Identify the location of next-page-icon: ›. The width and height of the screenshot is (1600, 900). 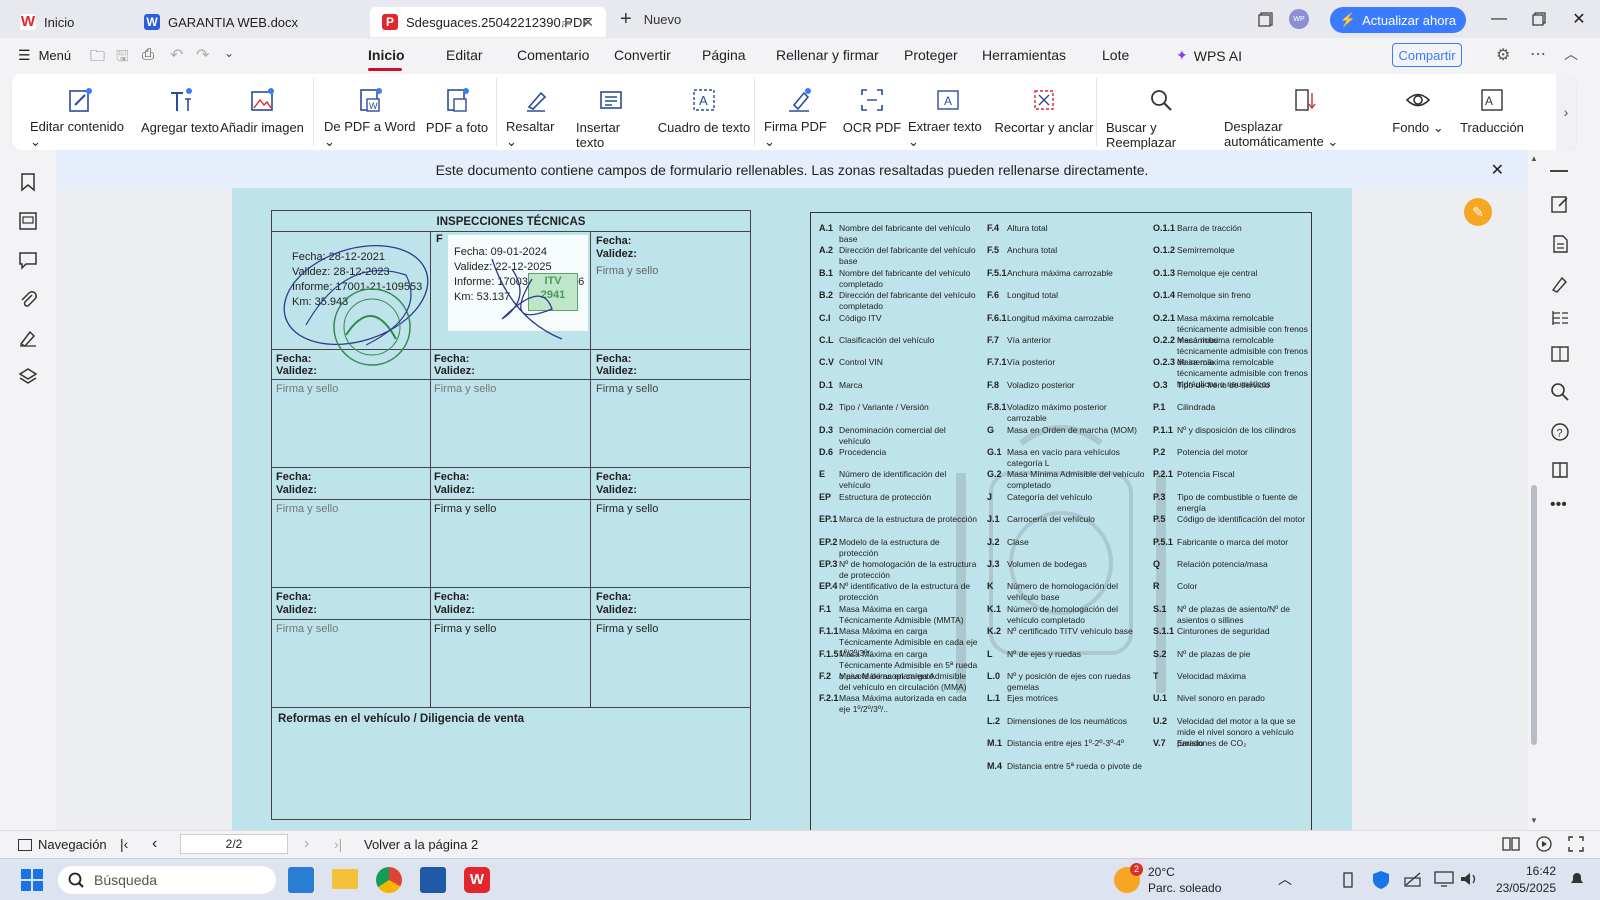
(306, 844).